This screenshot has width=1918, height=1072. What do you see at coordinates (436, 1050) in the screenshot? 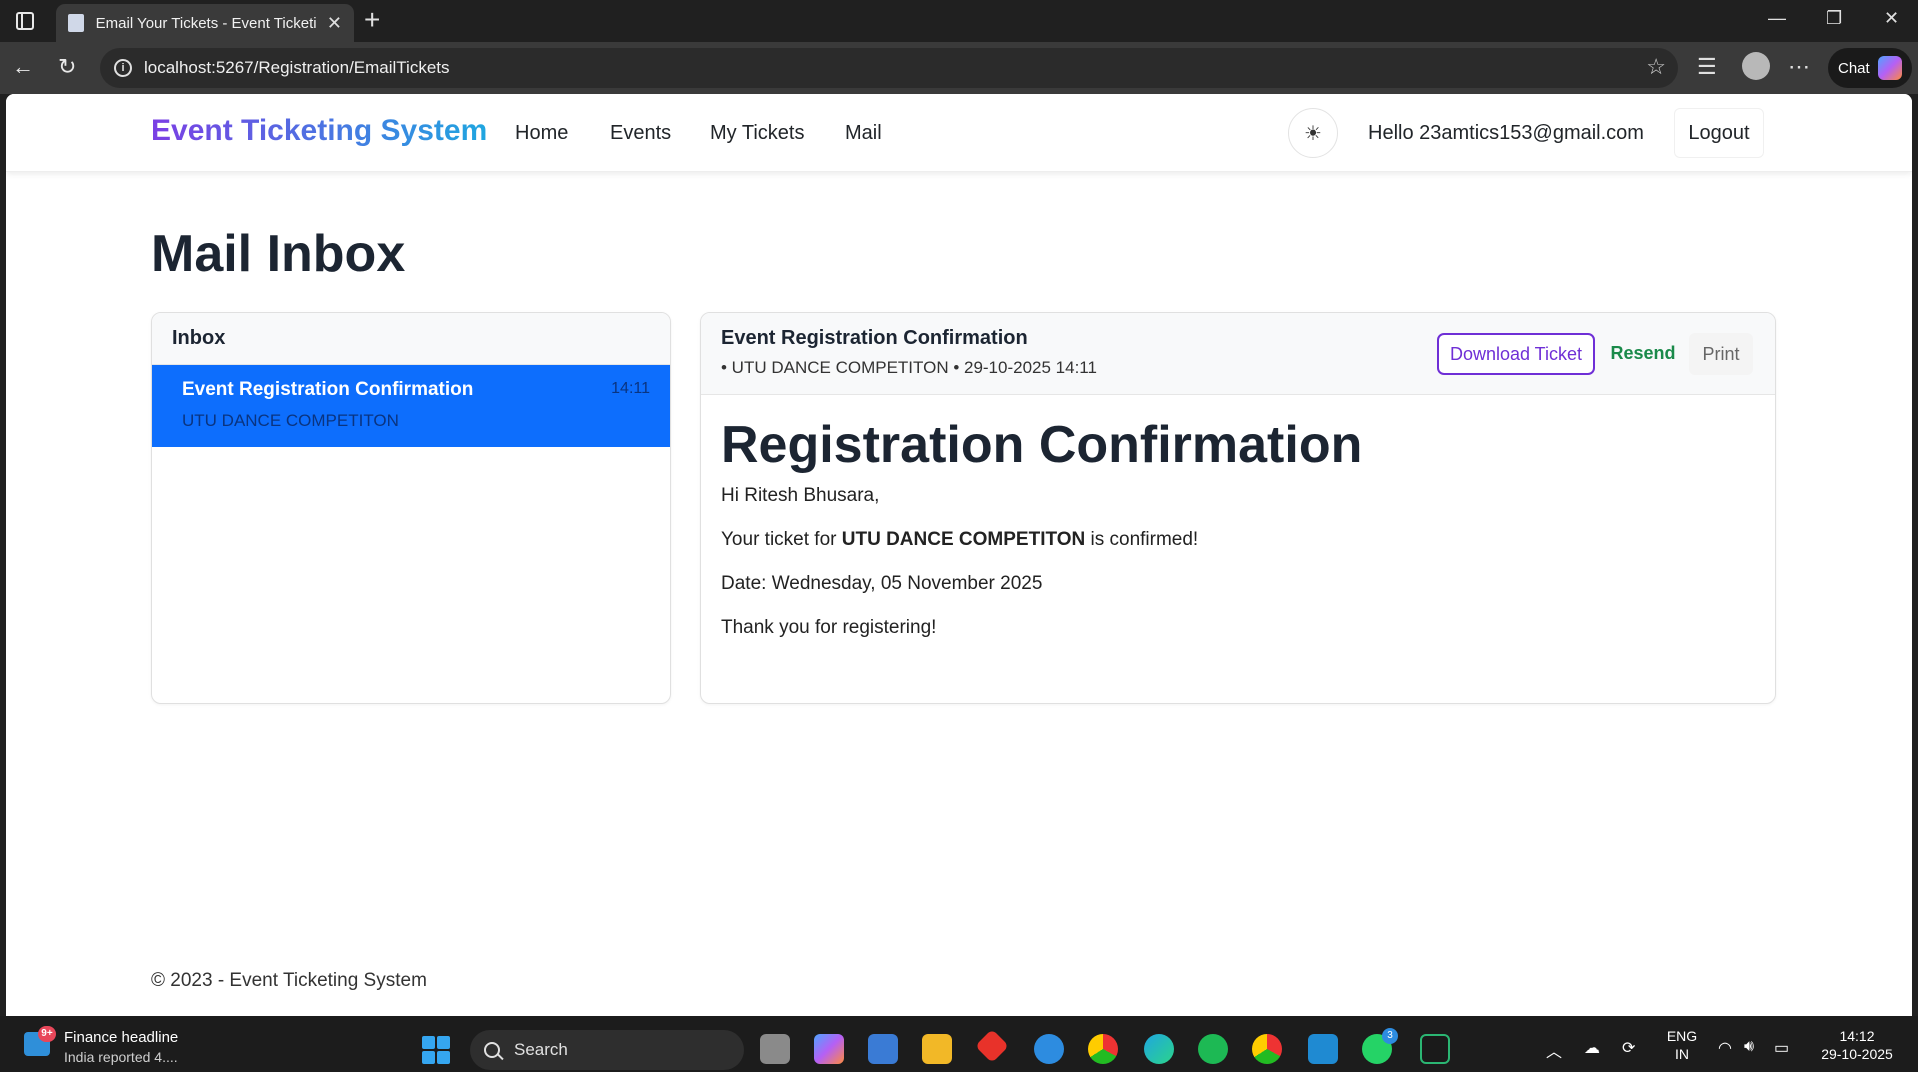
I see `start-menu-icon` at bounding box center [436, 1050].